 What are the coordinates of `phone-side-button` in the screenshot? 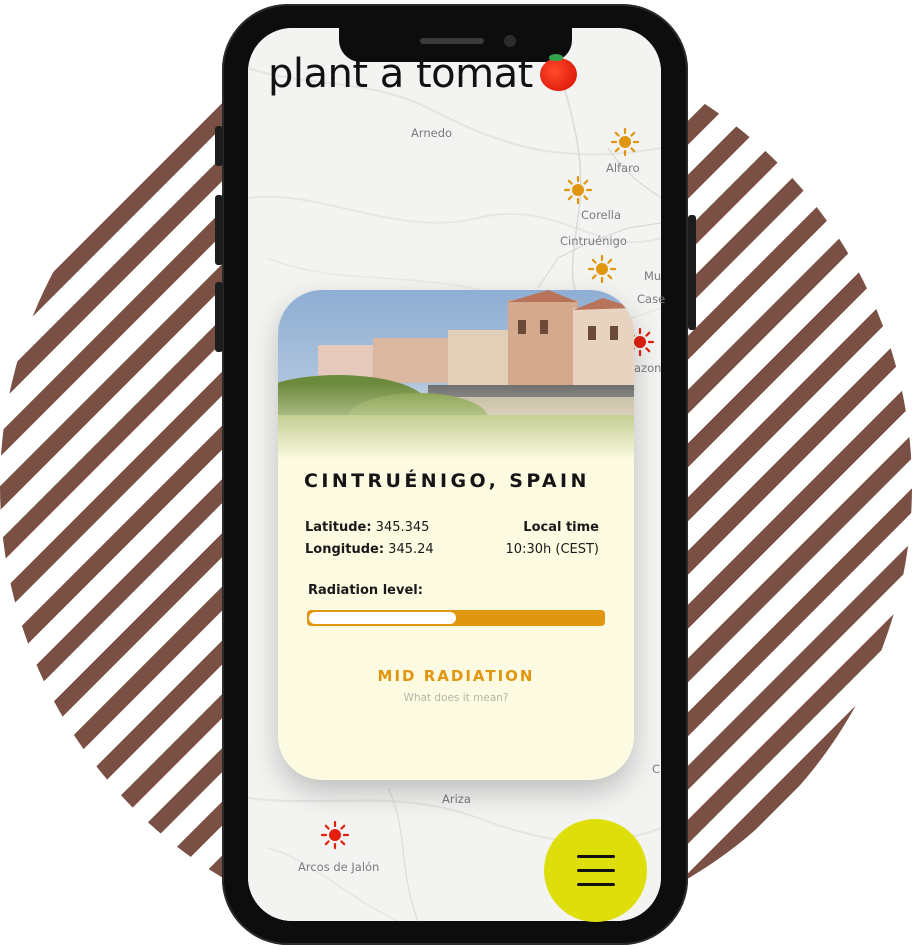 It's located at (219, 146).